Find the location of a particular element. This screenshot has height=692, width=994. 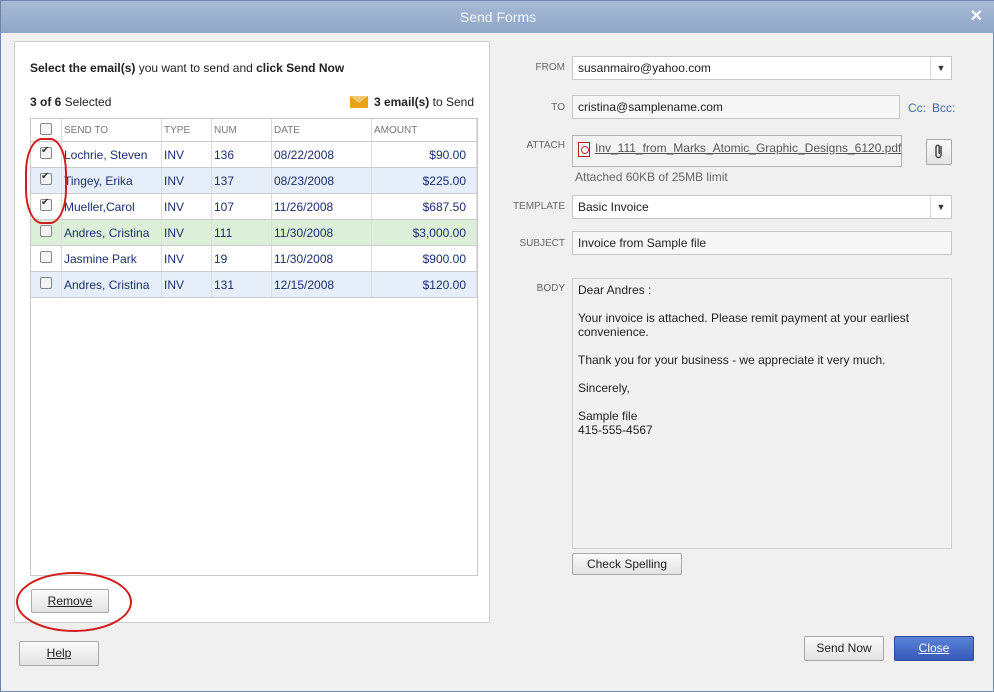

subject-label: SUBJECT is located at coordinates (542, 243).